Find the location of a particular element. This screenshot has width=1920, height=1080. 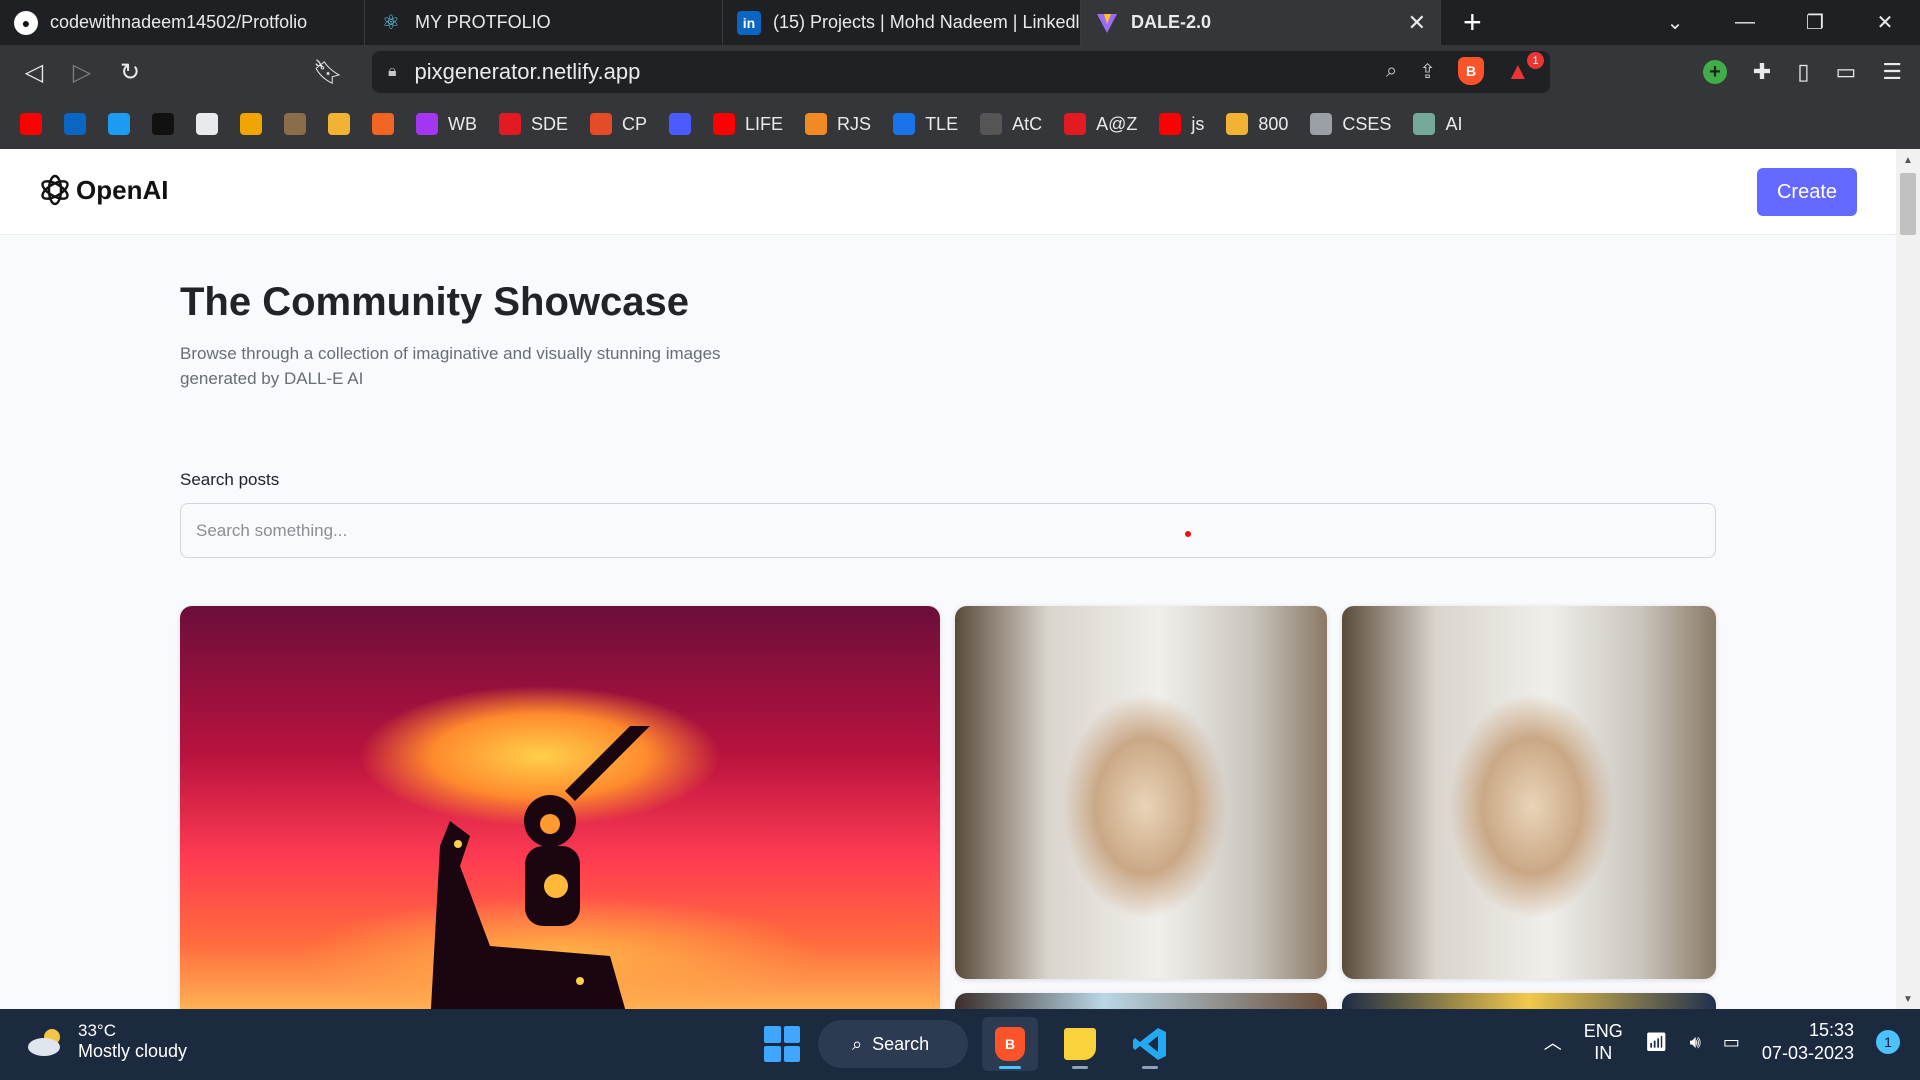

extensions-icon: ✚ is located at coordinates (1762, 72).